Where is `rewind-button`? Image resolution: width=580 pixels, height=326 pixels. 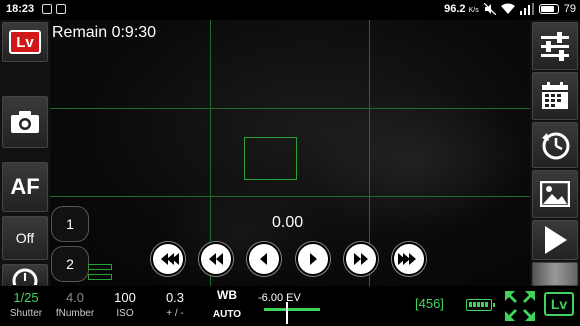 rewind-button is located at coordinates (216, 259).